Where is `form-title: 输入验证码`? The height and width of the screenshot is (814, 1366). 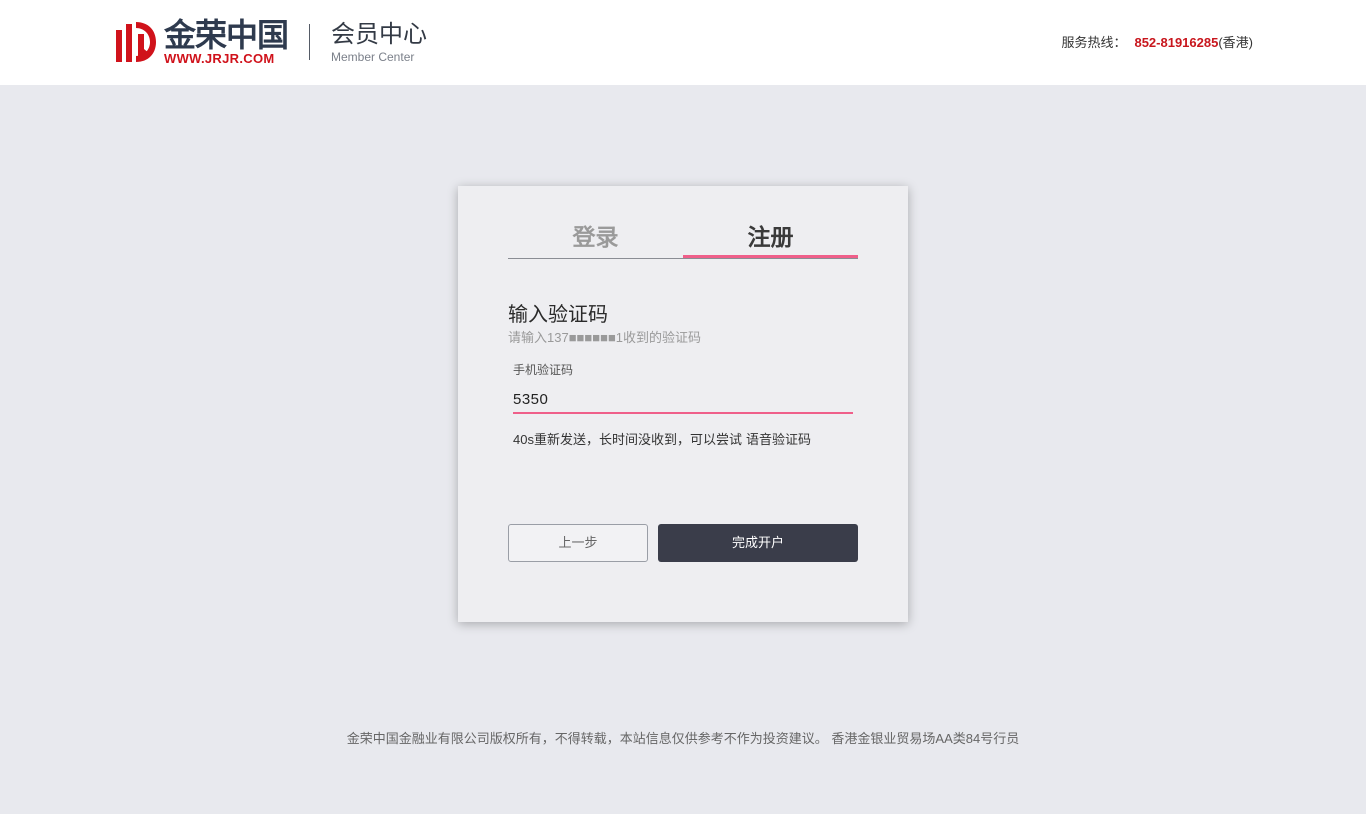 form-title: 输入验证码 is located at coordinates (558, 315).